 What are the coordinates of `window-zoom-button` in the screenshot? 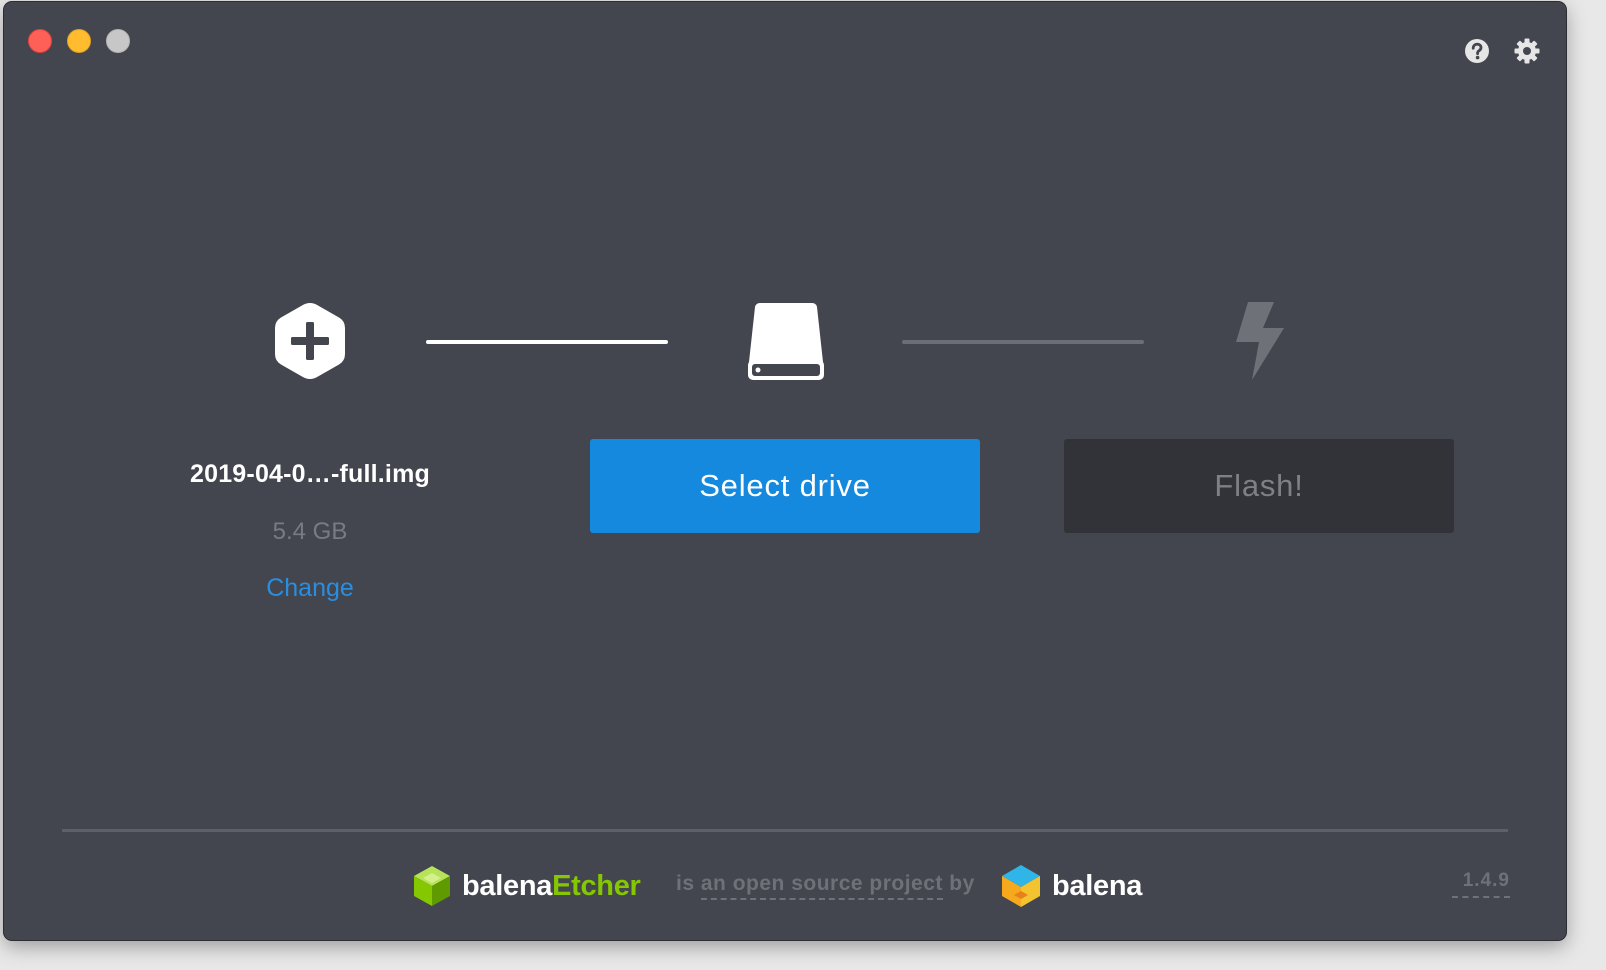 It's located at (118, 41).